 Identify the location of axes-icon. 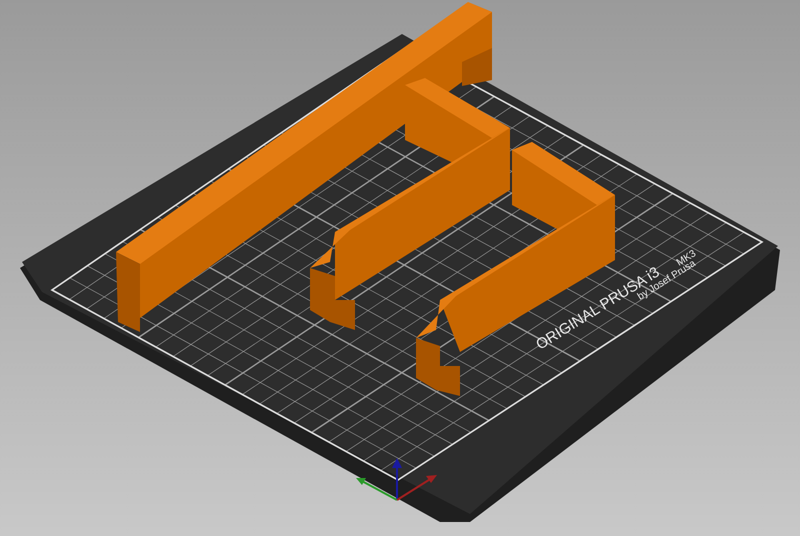
(396, 479).